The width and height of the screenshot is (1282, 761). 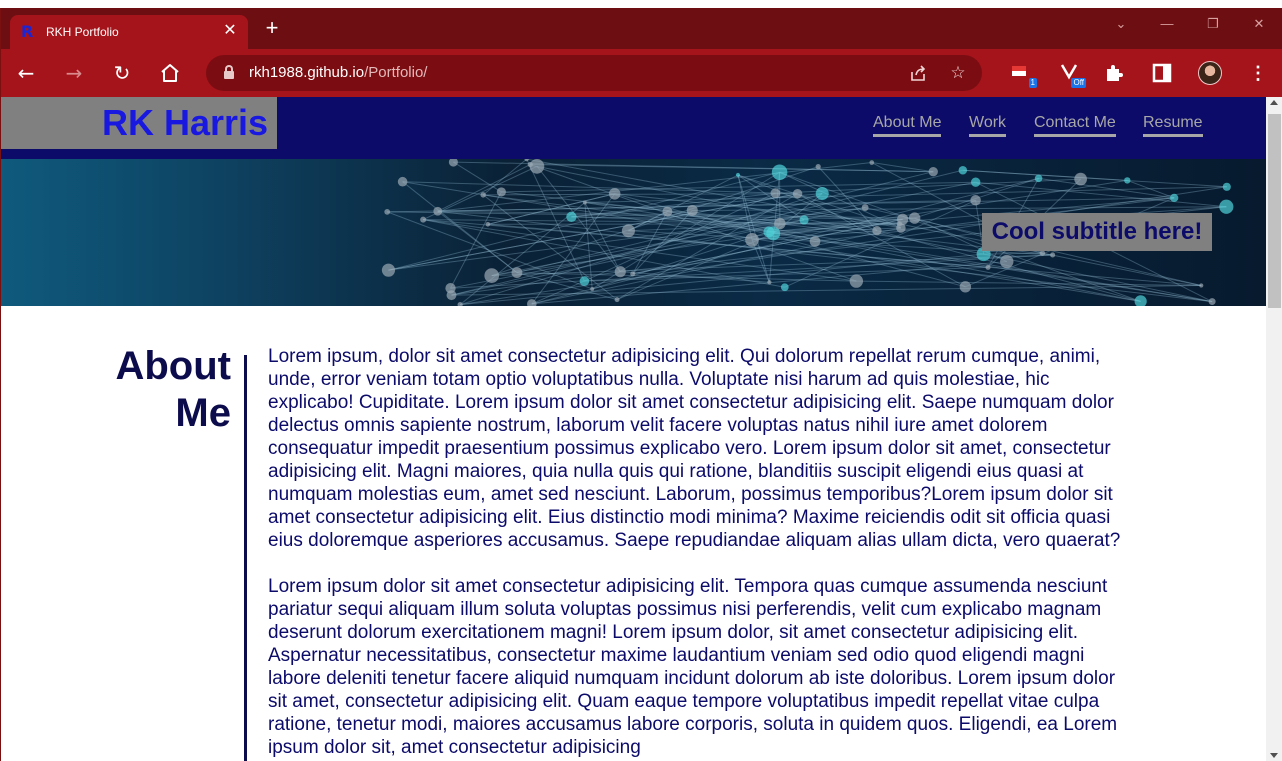 I want to click on about-divider, so click(x=245, y=558).